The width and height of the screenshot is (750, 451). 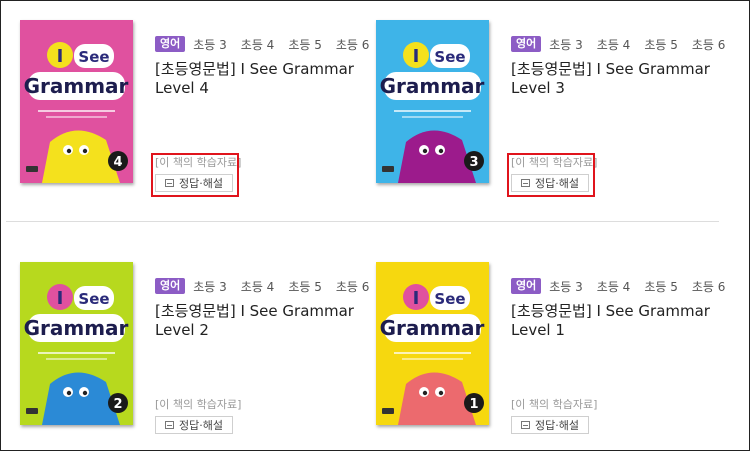 I want to click on book-cover: I See Grammar 4, so click(x=76, y=101).